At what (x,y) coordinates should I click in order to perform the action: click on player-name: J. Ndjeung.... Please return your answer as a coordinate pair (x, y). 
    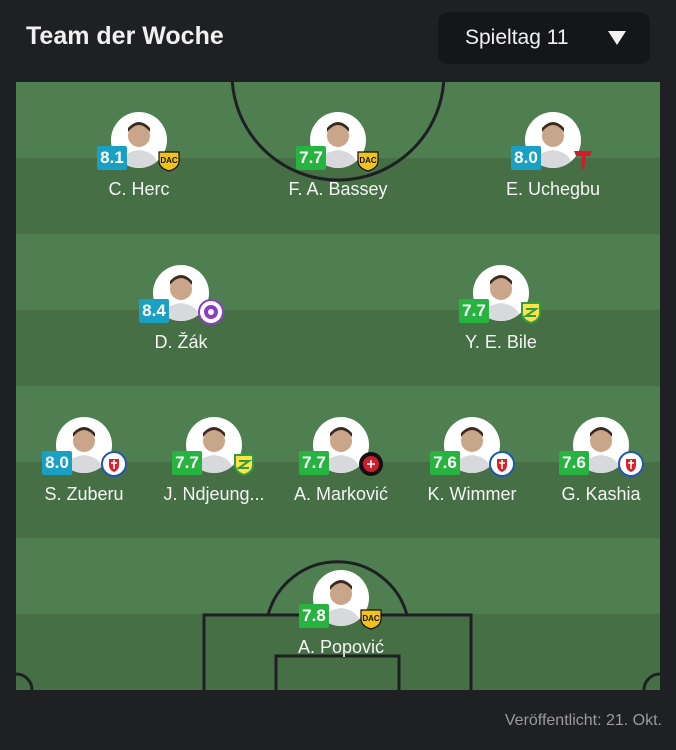
    Looking at the image, I should click on (214, 494).